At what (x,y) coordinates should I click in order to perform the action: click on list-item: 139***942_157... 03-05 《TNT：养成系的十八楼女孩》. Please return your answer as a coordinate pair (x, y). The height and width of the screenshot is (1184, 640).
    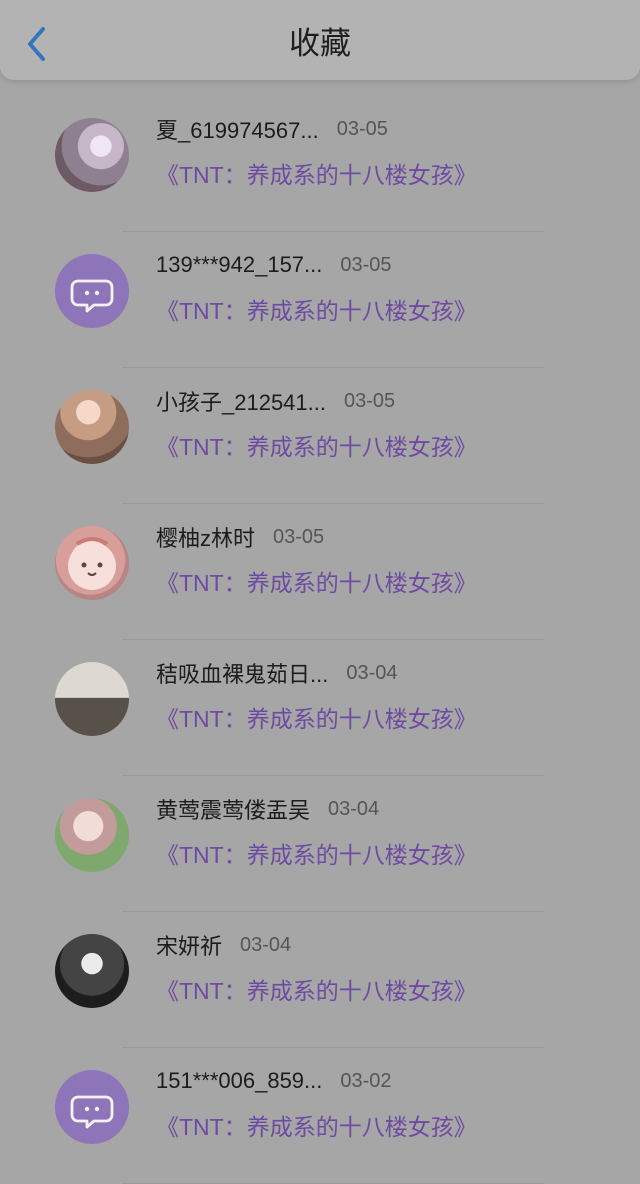
    Looking at the image, I should click on (320, 300).